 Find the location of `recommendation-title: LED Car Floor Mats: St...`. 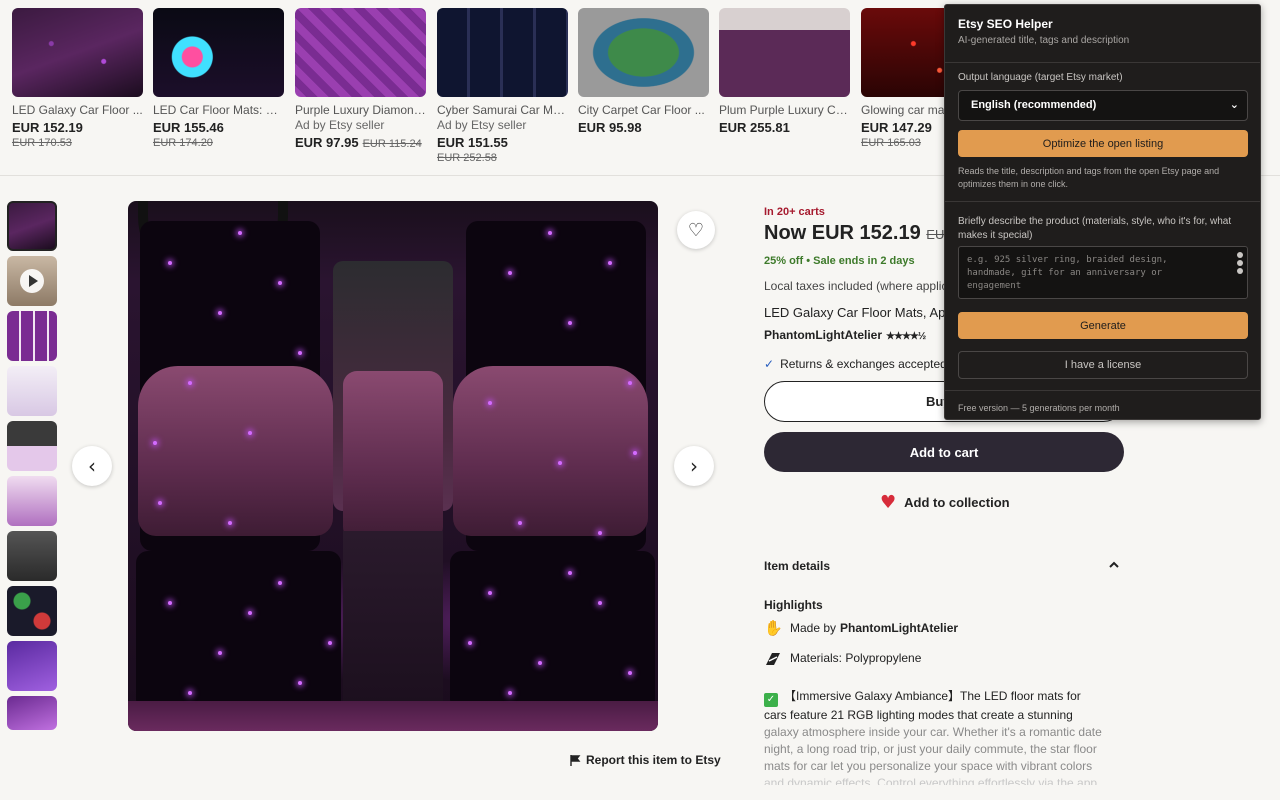

recommendation-title: LED Car Floor Mats: St... is located at coordinates (218, 110).